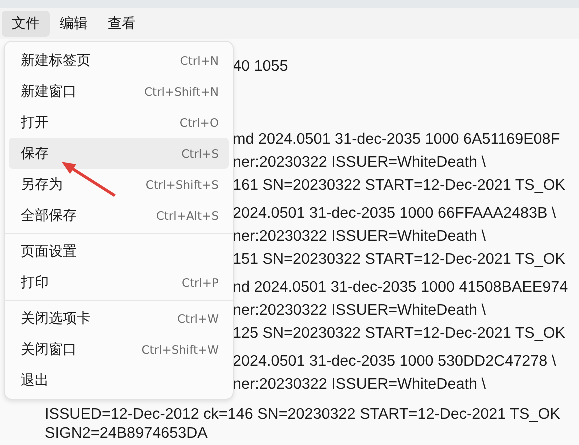 This screenshot has height=445, width=579. What do you see at coordinates (119, 184) in the screenshot?
I see `menu-item: 另存为 Ctrl+Shift+S` at bounding box center [119, 184].